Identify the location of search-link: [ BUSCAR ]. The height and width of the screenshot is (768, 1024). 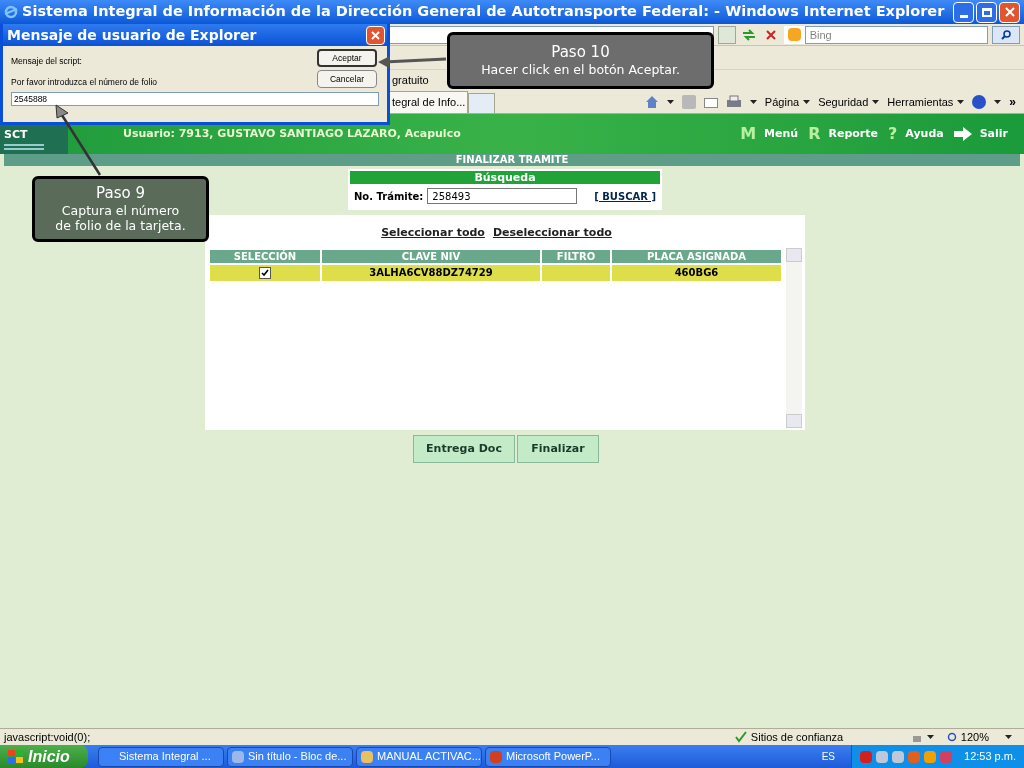
(625, 196).